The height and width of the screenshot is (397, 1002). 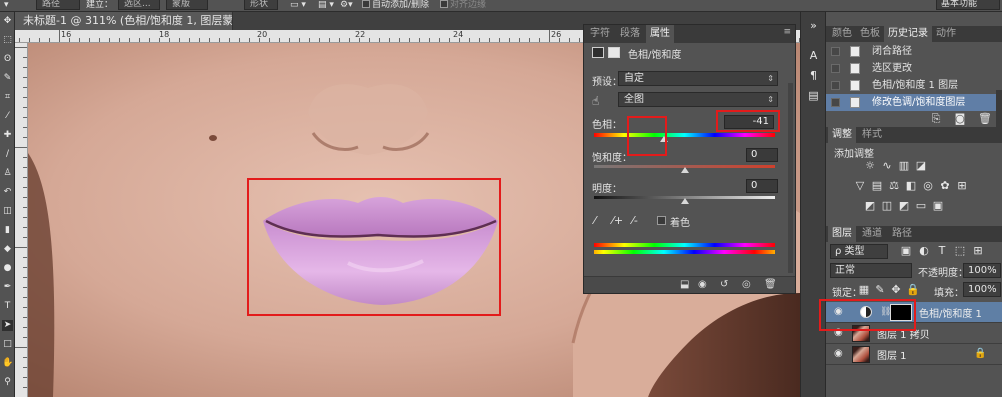 What do you see at coordinates (7, 192) in the screenshot?
I see `history-brush-tool-icon: ↶` at bounding box center [7, 192].